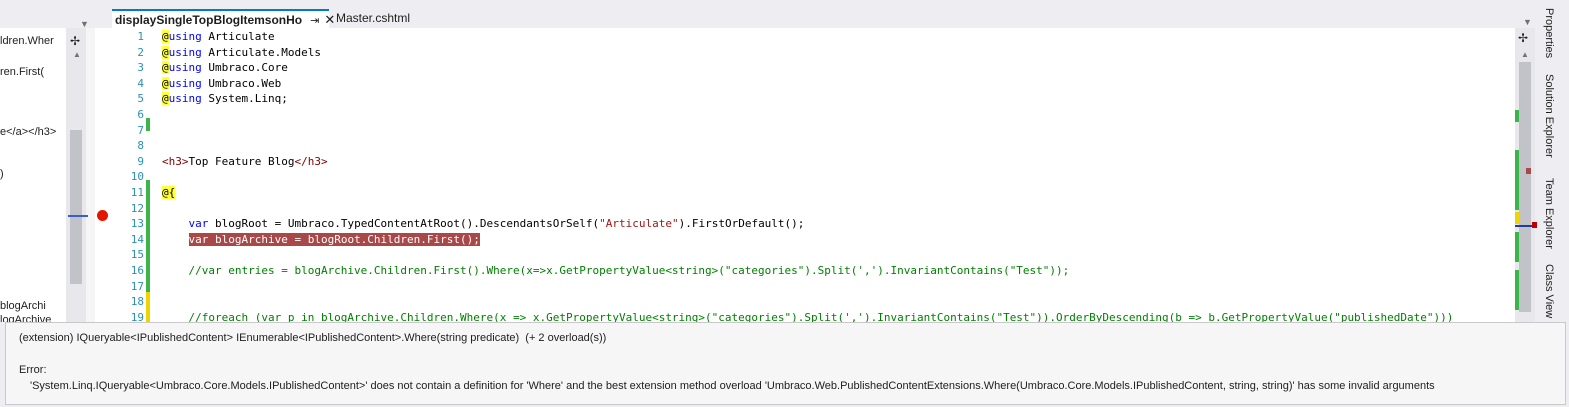  What do you see at coordinates (245, 161) in the screenshot?
I see `code-line: <h3>Top Feature Blog</h3>` at bounding box center [245, 161].